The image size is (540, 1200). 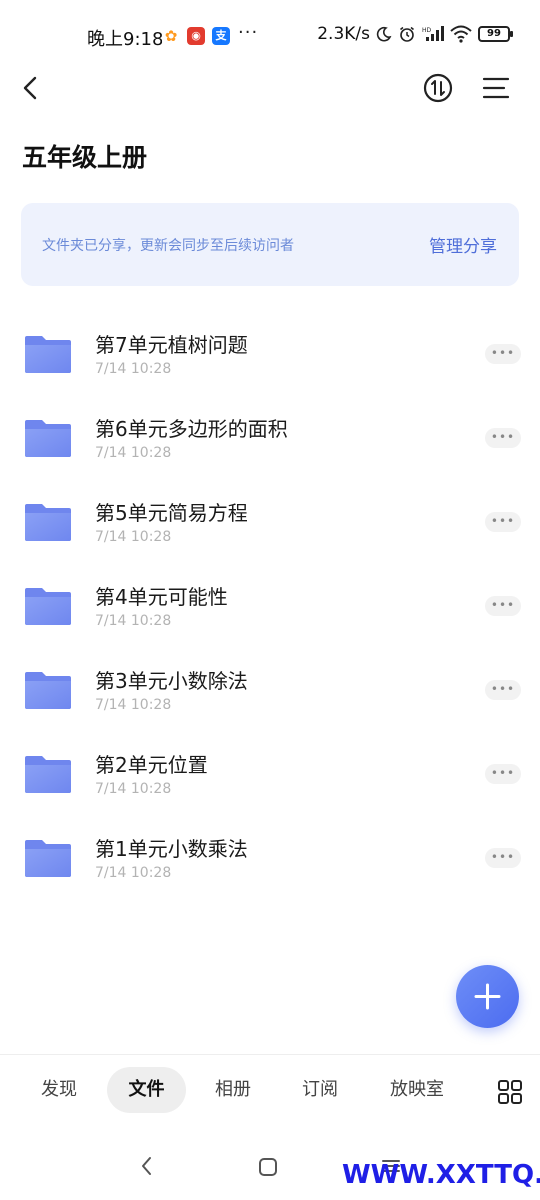 I want to click on grid-icon, so click(x=510, y=1092).